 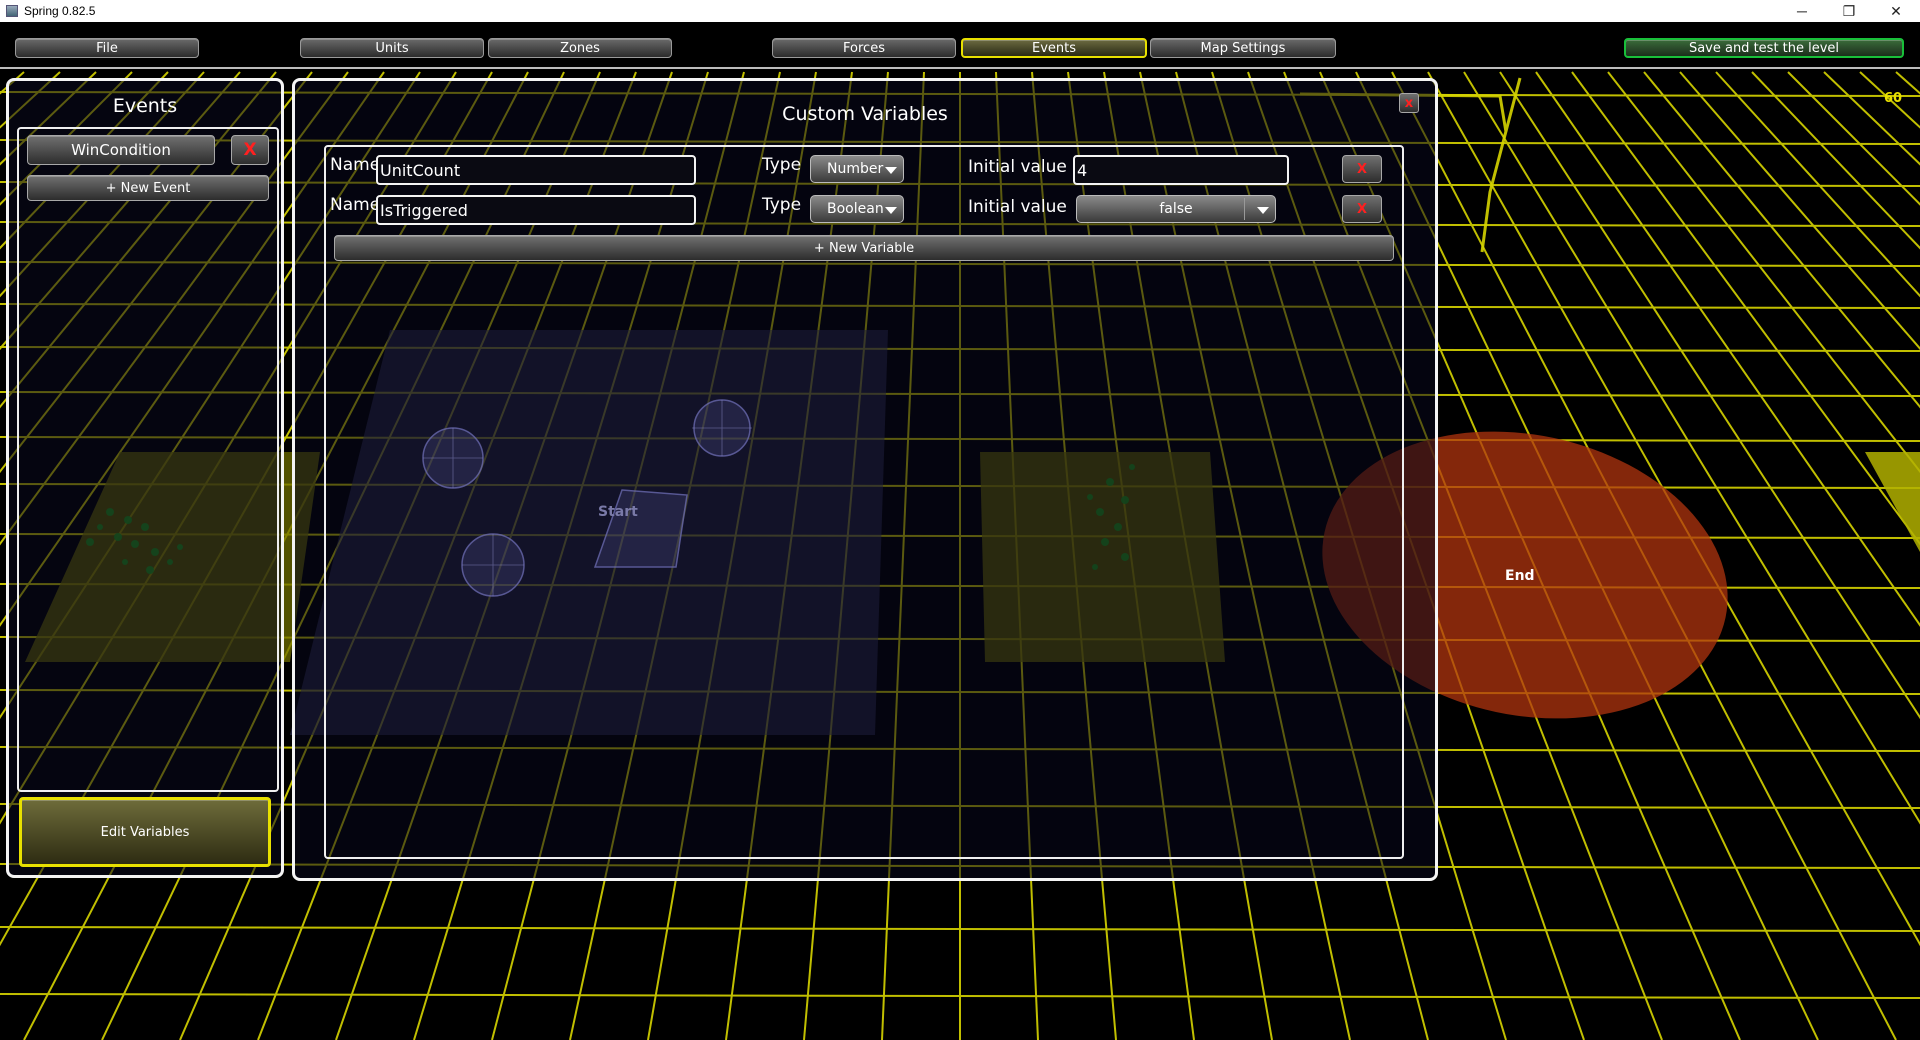 What do you see at coordinates (587, 498) in the screenshot?
I see `start-zone-overlay` at bounding box center [587, 498].